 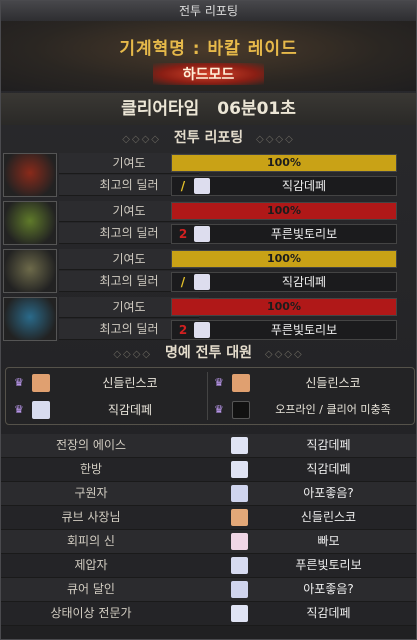 I want to click on honor-title: 명예 전투 대원, so click(x=208, y=353).